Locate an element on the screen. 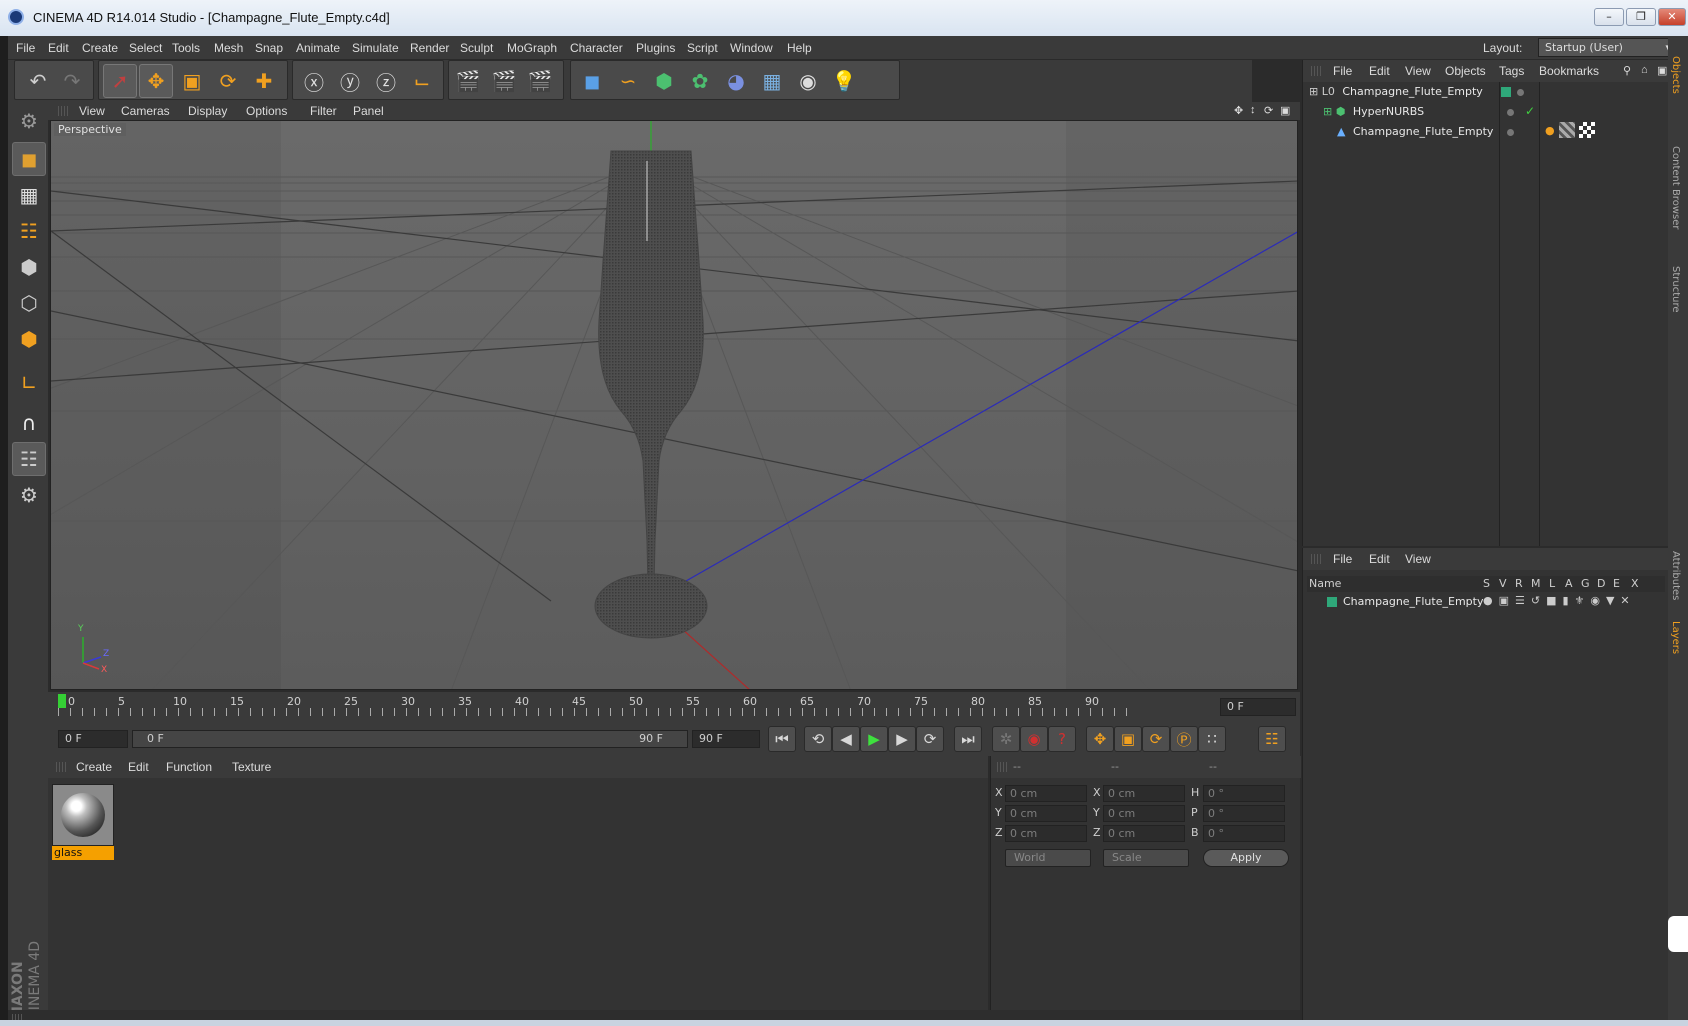 Image resolution: width=1688 pixels, height=1026 pixels. menu-script: Script is located at coordinates (702, 48).